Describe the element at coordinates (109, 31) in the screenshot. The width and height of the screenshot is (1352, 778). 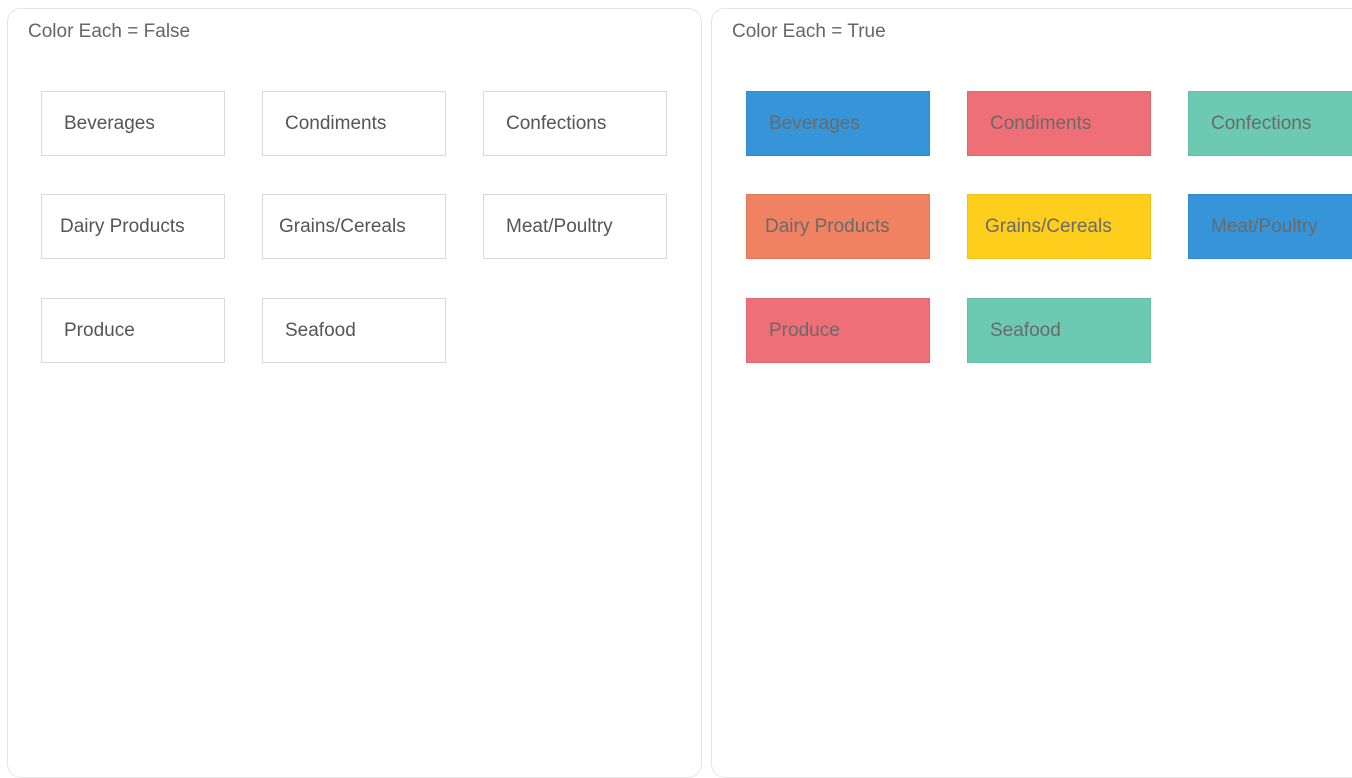
I see `panel-title: Color Each = False` at that location.